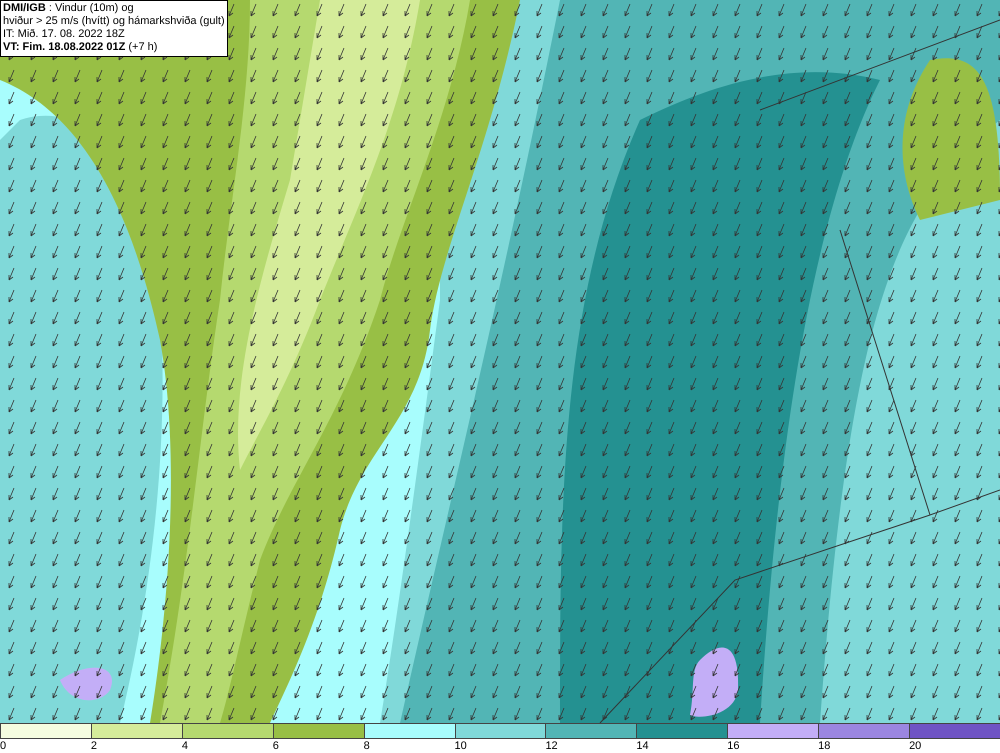 The width and height of the screenshot is (1000, 753). Describe the element at coordinates (551, 746) in the screenshot. I see `legend-label: 12` at that location.